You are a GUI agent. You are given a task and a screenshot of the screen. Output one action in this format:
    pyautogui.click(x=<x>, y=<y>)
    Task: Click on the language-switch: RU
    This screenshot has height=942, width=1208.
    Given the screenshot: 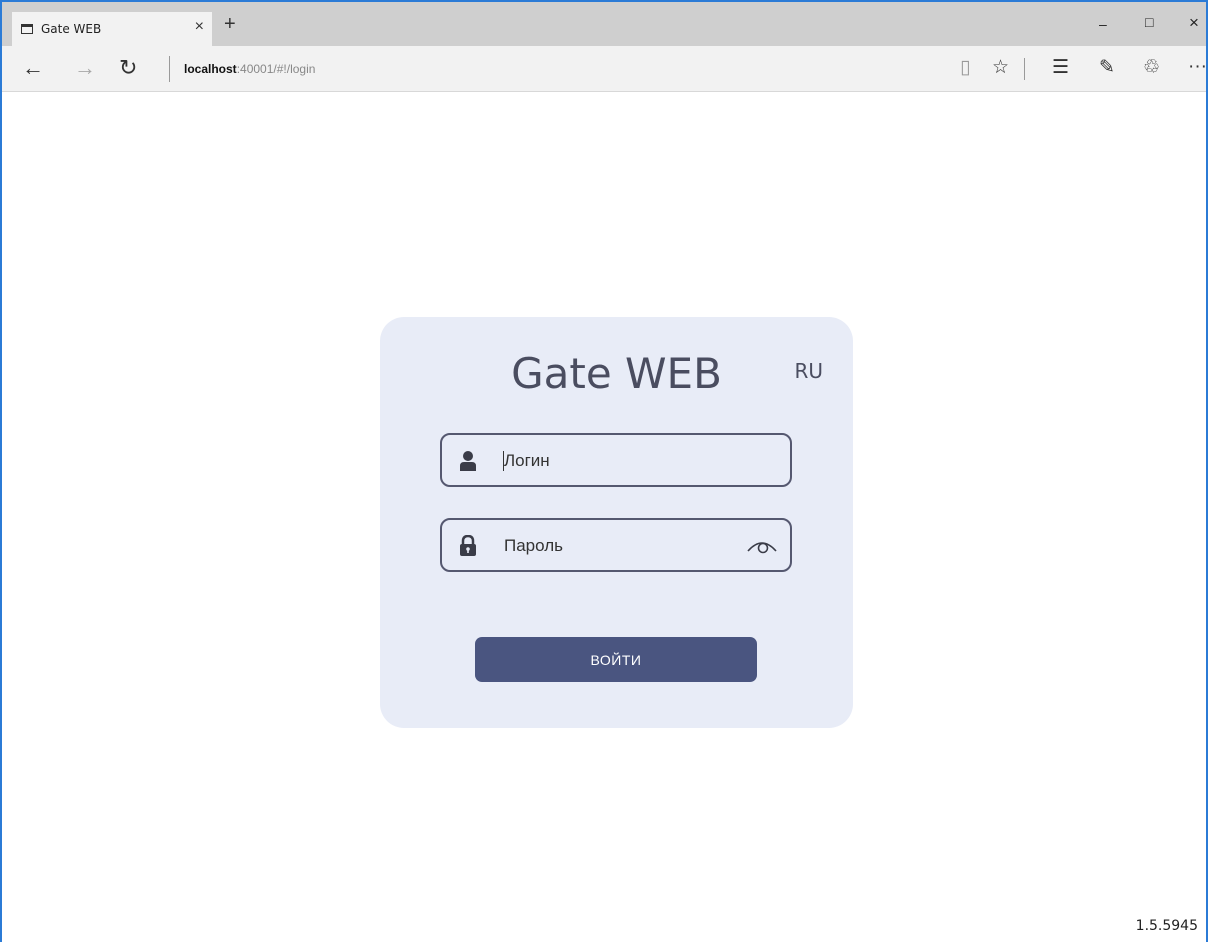 What is the action you would take?
    pyautogui.click(x=808, y=371)
    